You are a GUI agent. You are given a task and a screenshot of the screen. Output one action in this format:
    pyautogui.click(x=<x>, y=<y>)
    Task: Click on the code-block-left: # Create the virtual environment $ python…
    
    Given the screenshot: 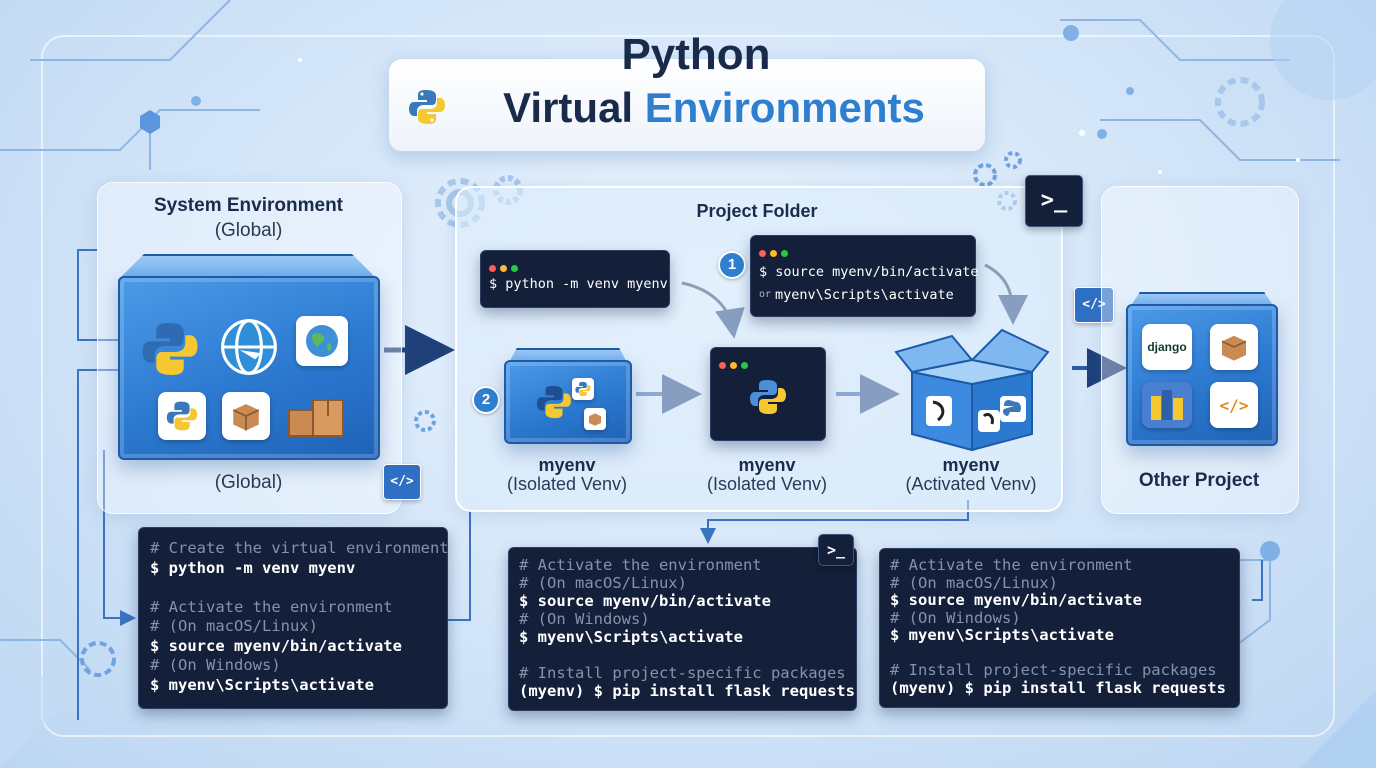 What is the action you would take?
    pyautogui.click(x=293, y=618)
    